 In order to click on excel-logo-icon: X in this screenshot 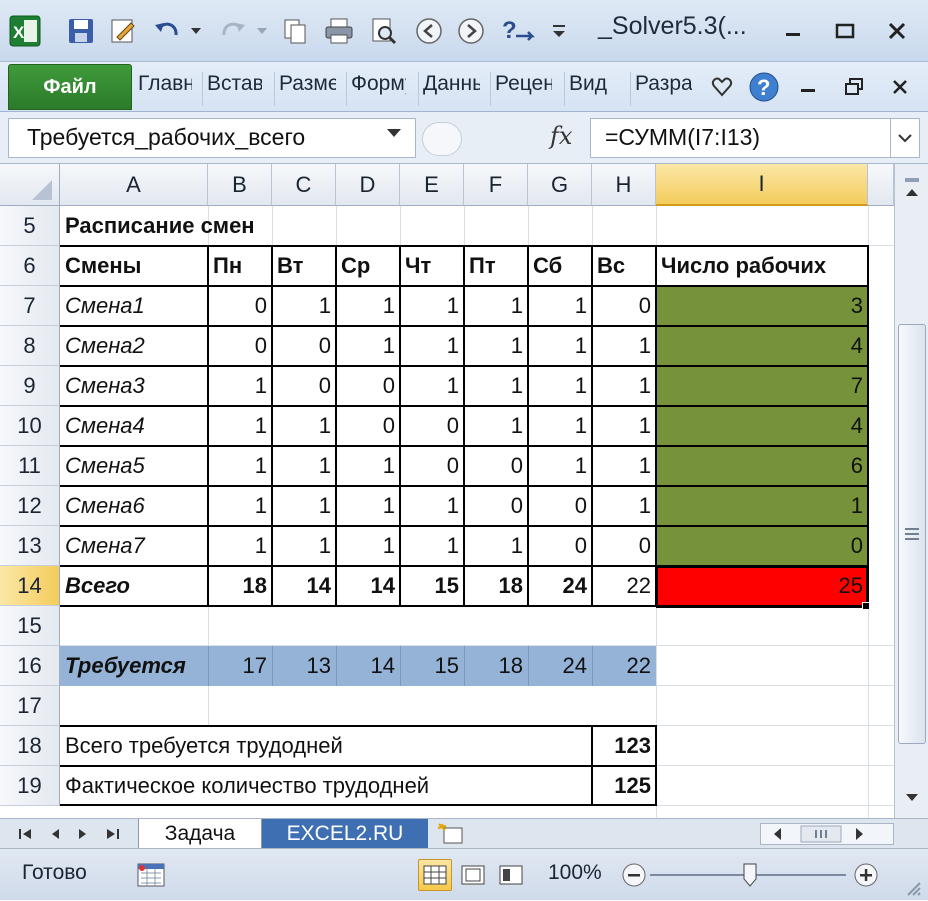, I will do `click(25, 31)`.